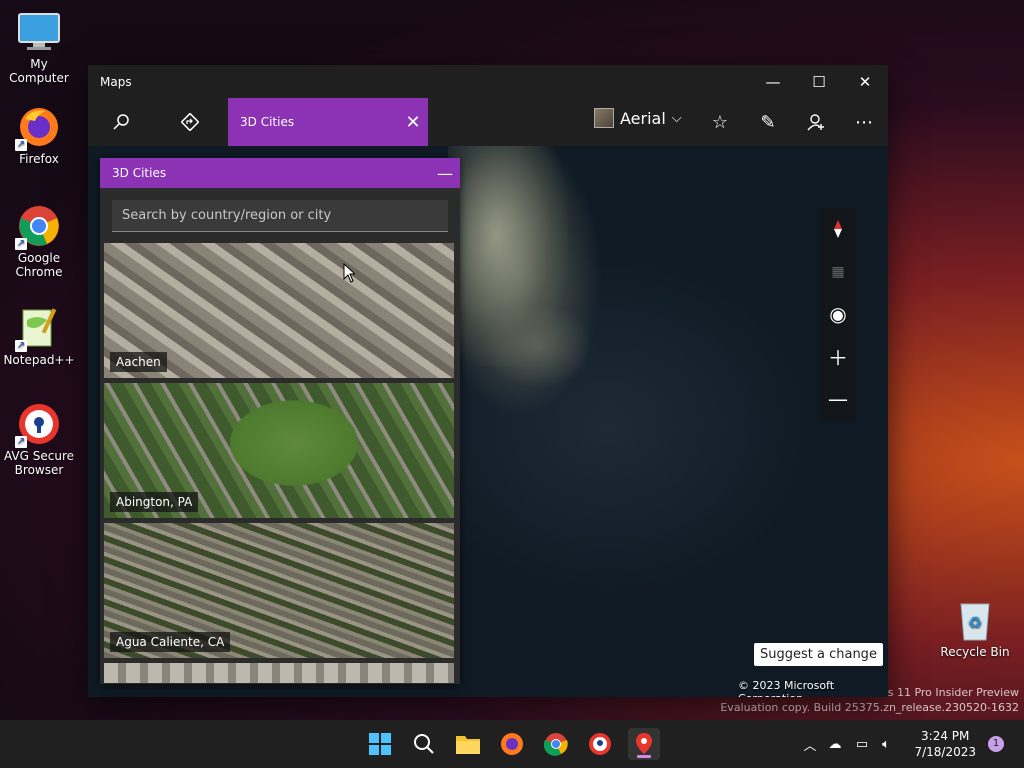 The height and width of the screenshot is (768, 1024). I want to click on chevron-down-icon: ⌵, so click(676, 118).